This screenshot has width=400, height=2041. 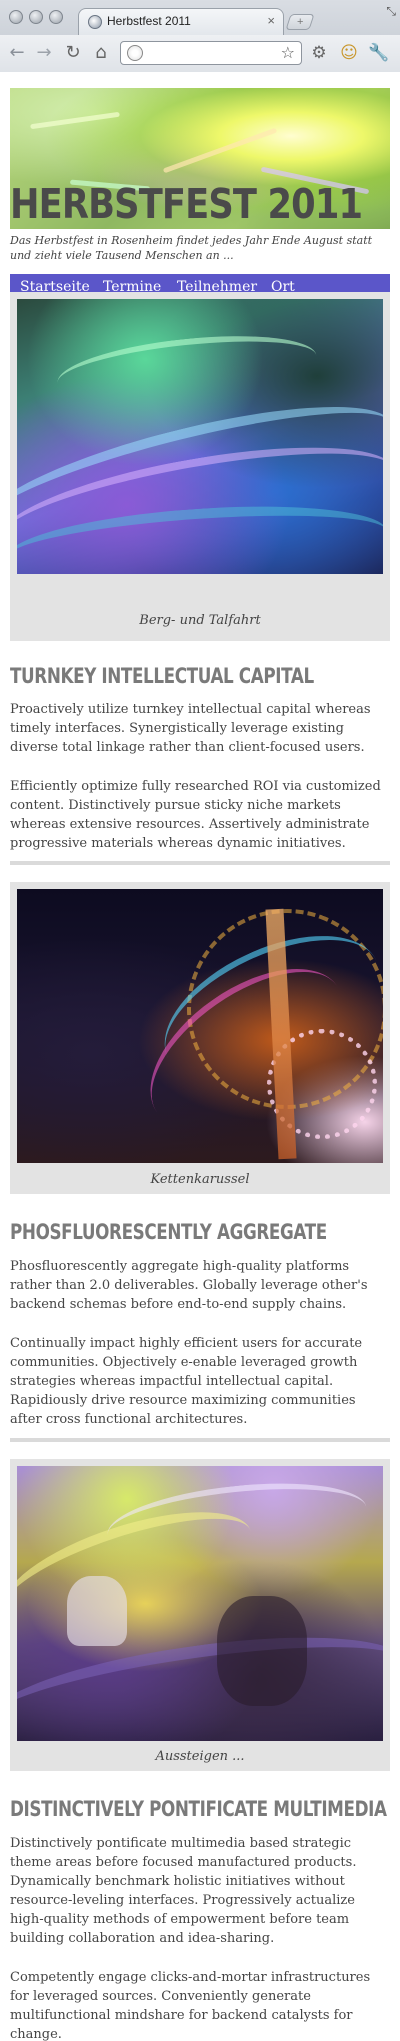 What do you see at coordinates (200, 1179) in the screenshot?
I see `figure-caption: Kettenkarussel` at bounding box center [200, 1179].